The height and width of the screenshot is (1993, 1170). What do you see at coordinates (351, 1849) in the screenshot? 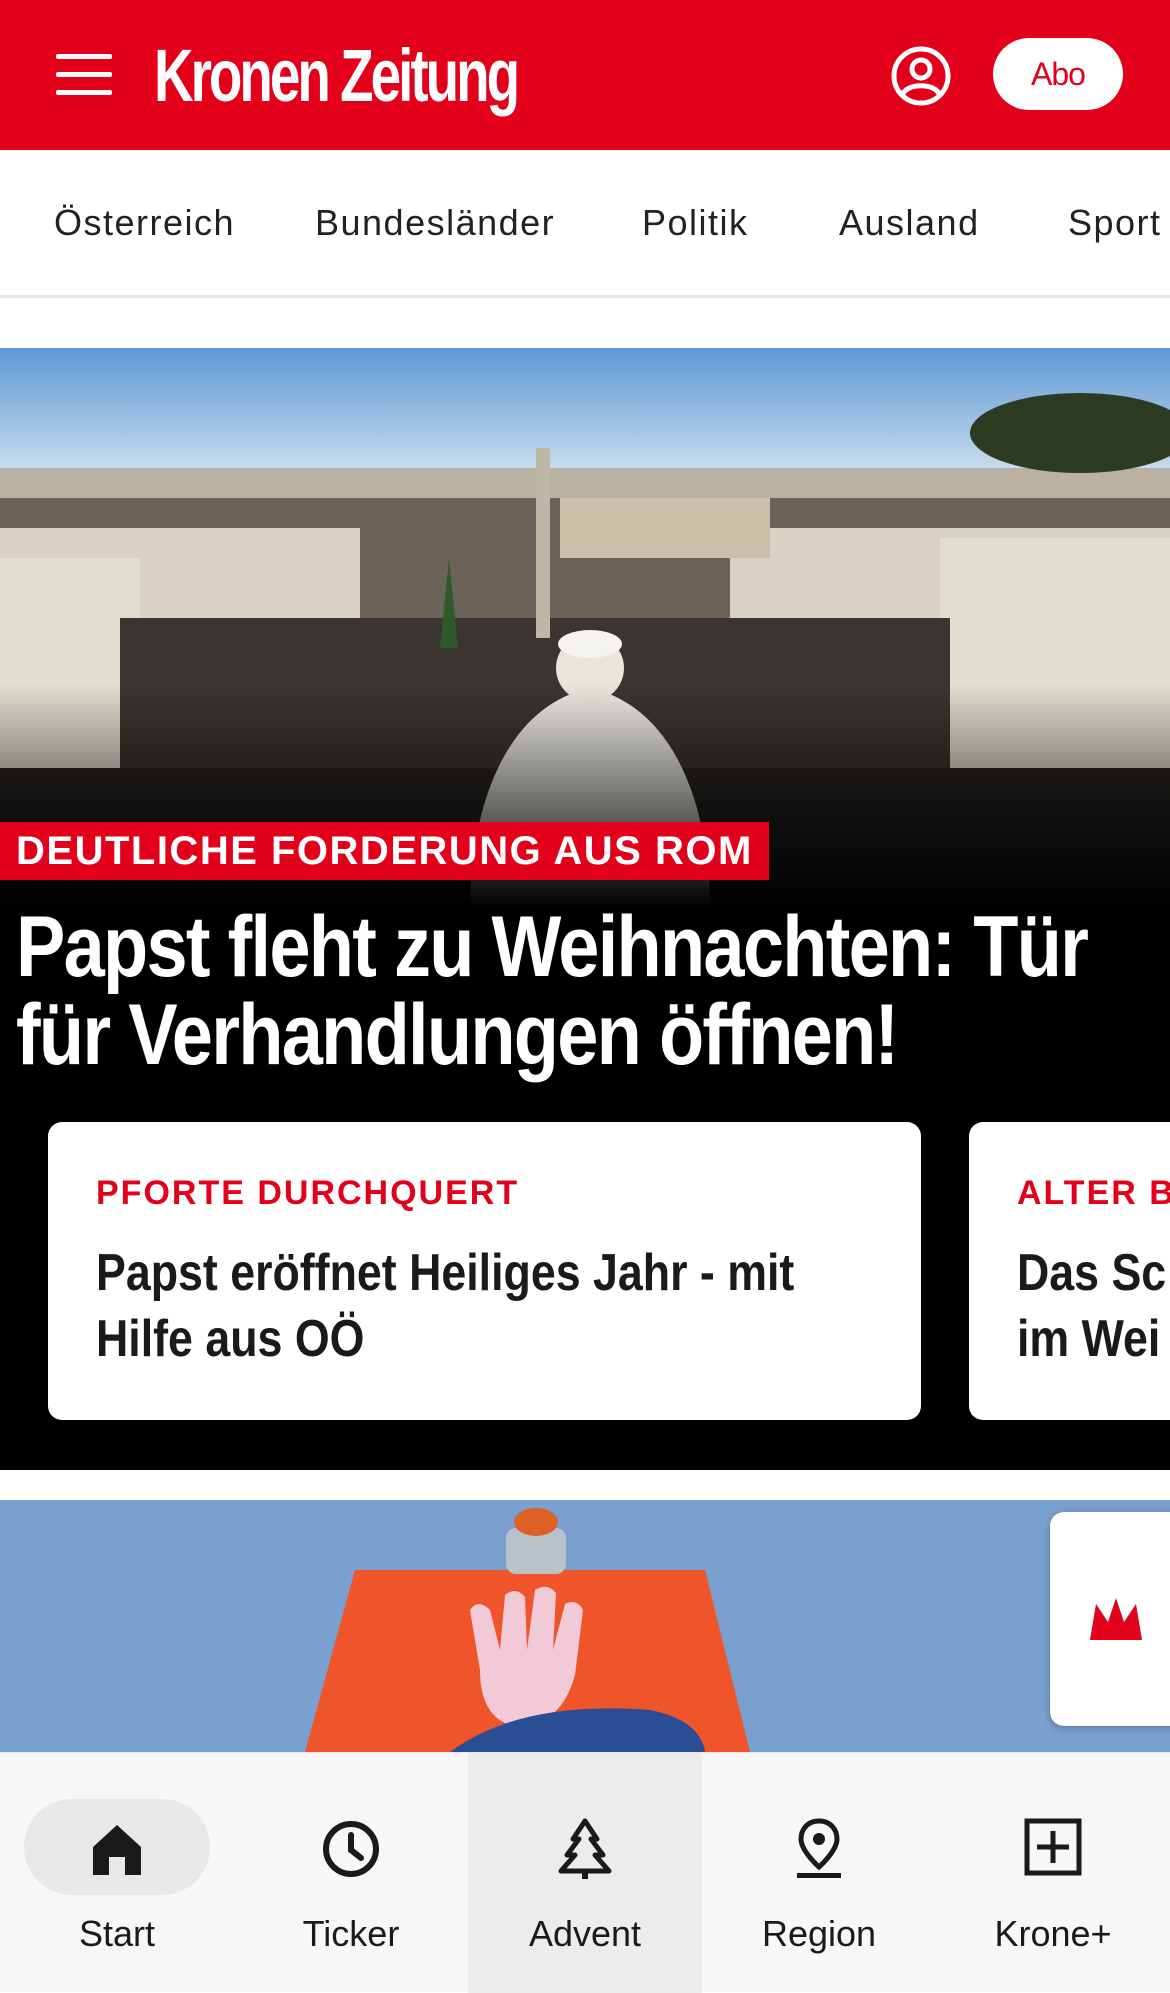
I see `clock-icon` at bounding box center [351, 1849].